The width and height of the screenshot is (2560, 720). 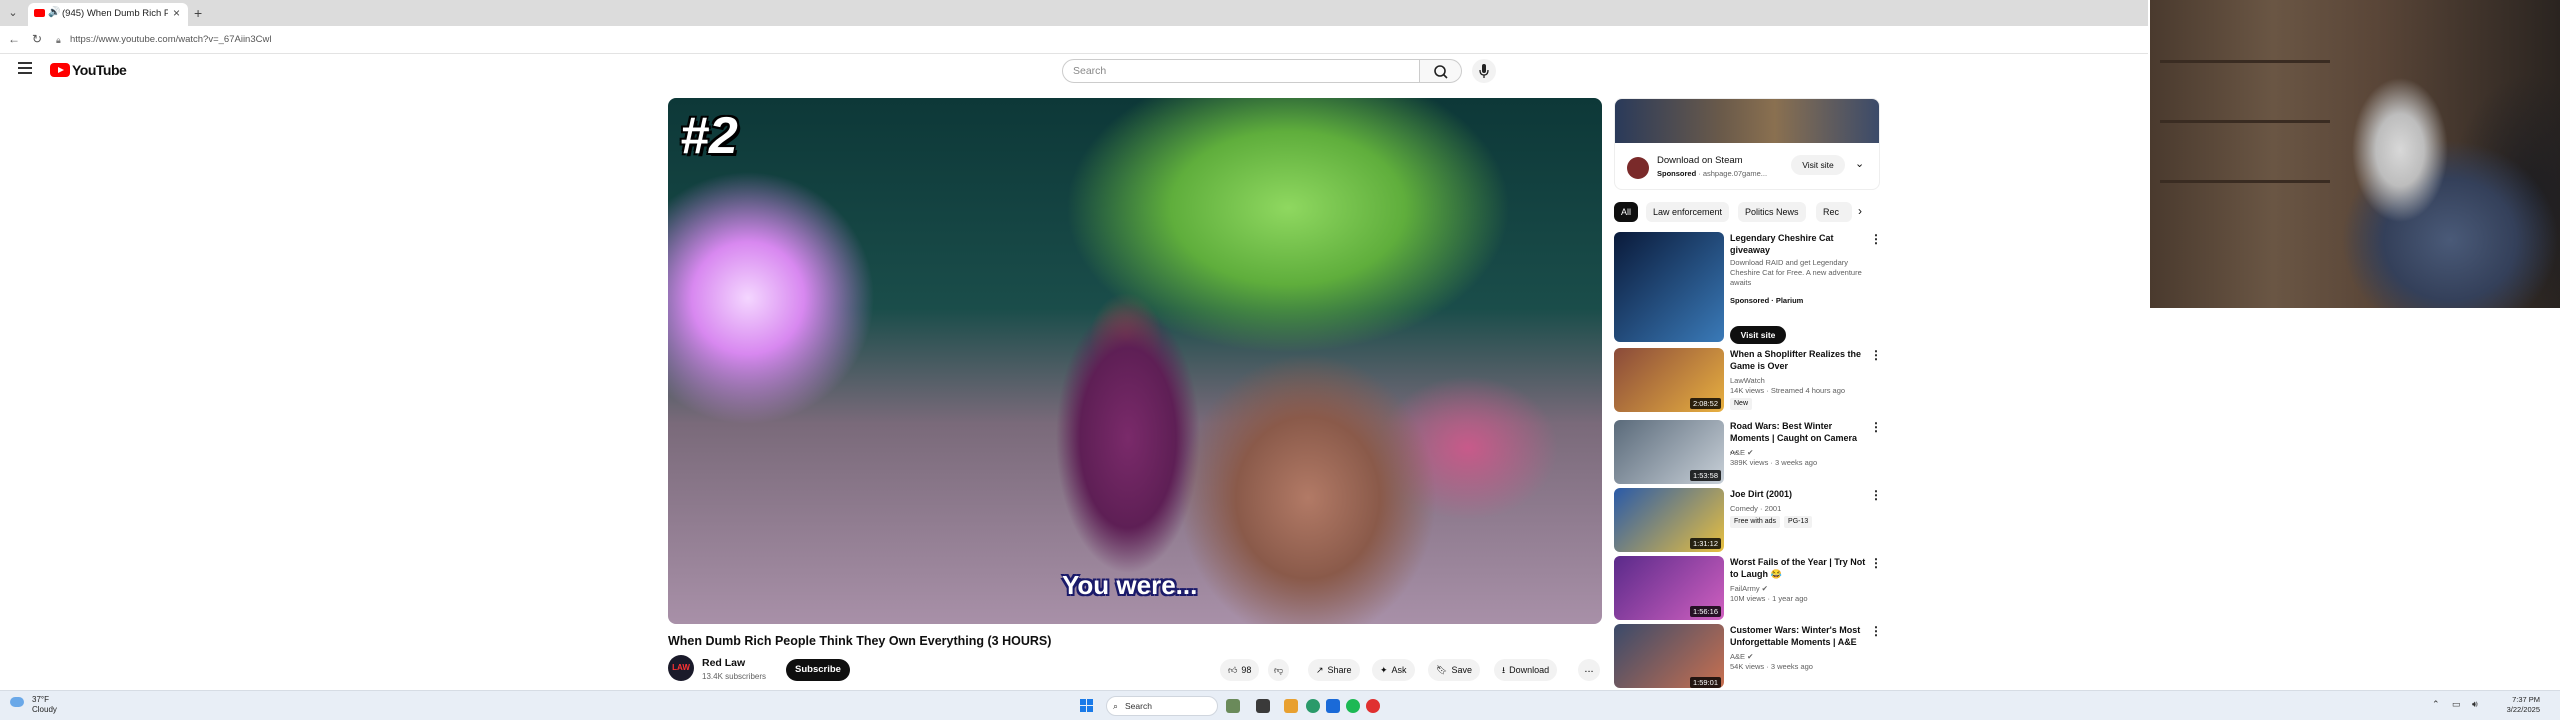 I want to click on video-thumbnail, so click(x=1669, y=287).